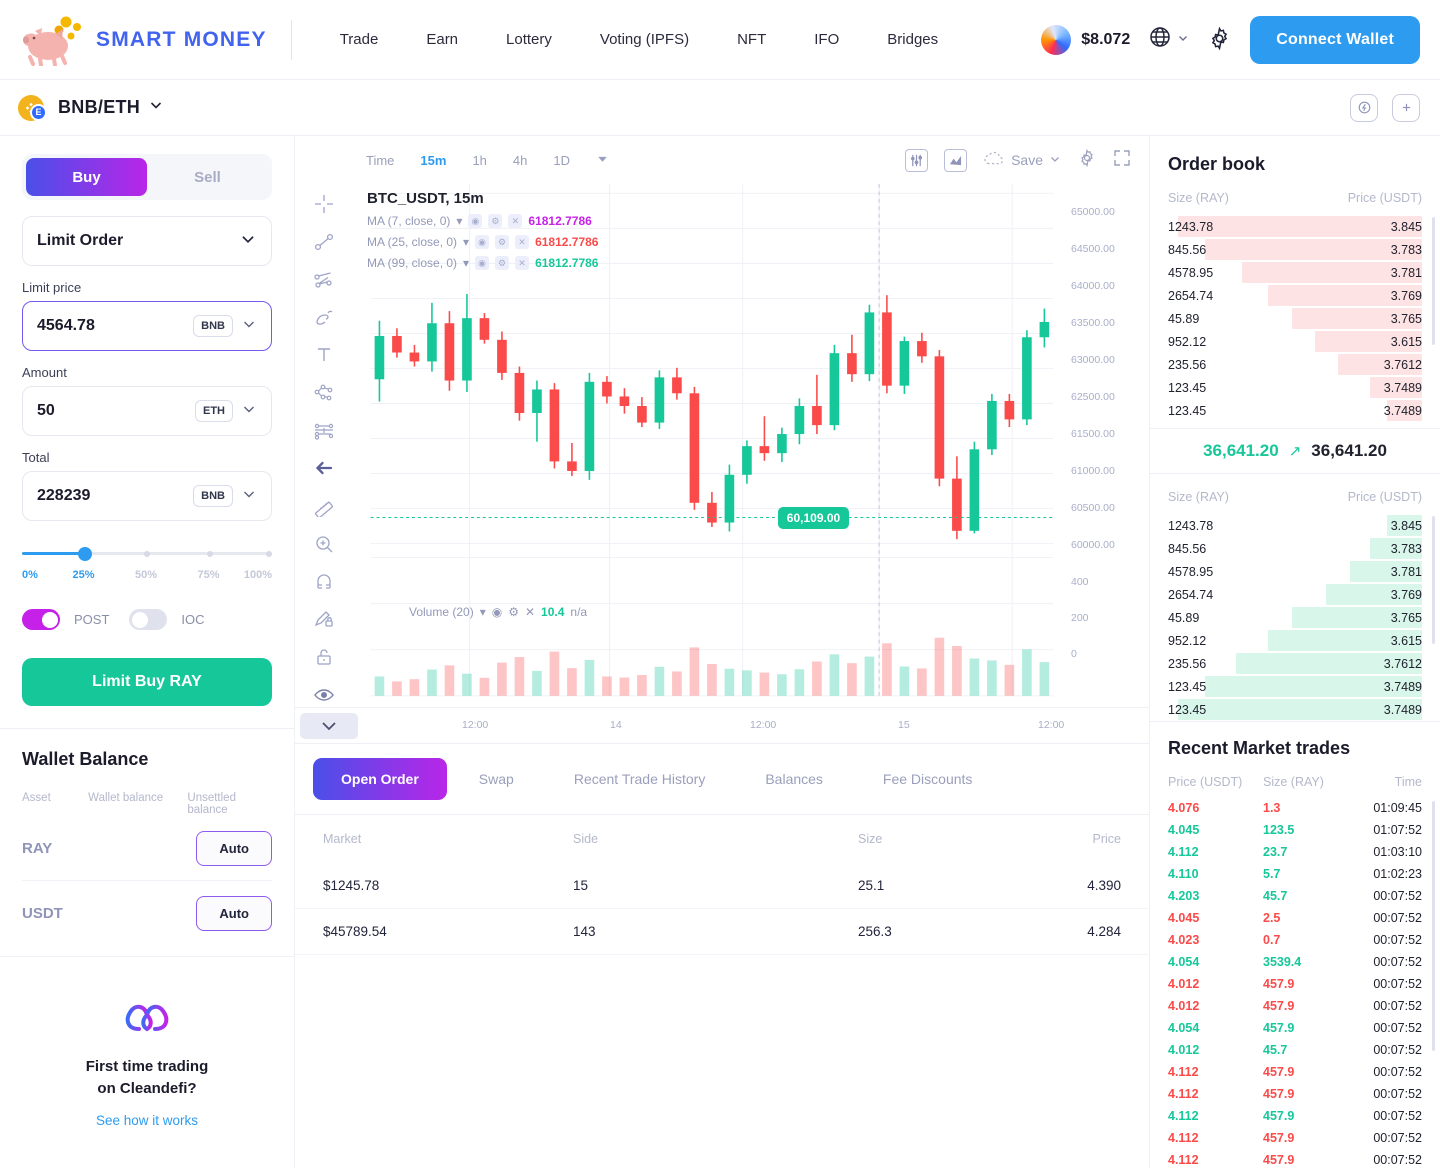 This screenshot has width=1440, height=1168. I want to click on zoom-in-icon, so click(324, 543).